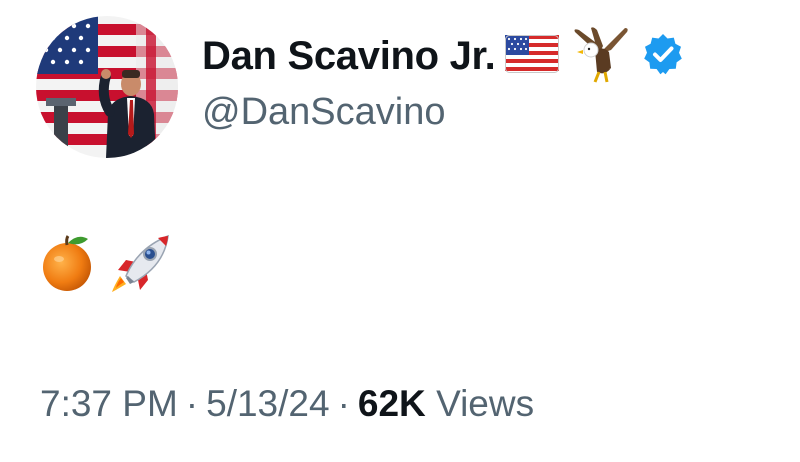  Describe the element at coordinates (107, 87) in the screenshot. I see `profile-avatar` at that location.